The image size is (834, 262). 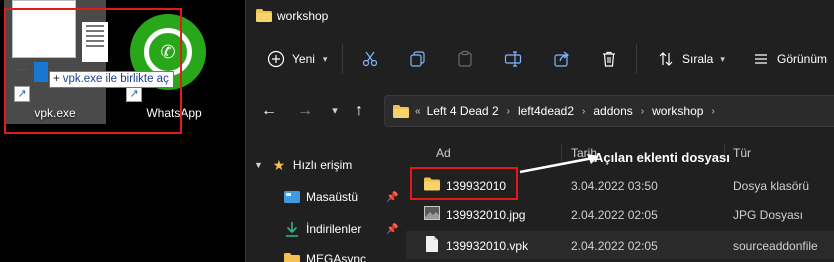 I want to click on title-bar: workshop, so click(x=540, y=16).